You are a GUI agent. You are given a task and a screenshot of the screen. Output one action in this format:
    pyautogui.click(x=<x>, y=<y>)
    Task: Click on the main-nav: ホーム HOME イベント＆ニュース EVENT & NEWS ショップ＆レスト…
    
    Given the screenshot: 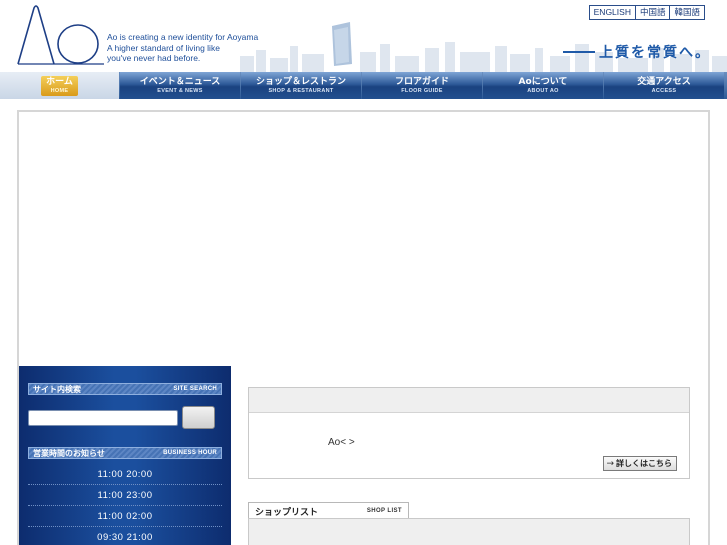 What is the action you would take?
    pyautogui.click(x=363, y=85)
    